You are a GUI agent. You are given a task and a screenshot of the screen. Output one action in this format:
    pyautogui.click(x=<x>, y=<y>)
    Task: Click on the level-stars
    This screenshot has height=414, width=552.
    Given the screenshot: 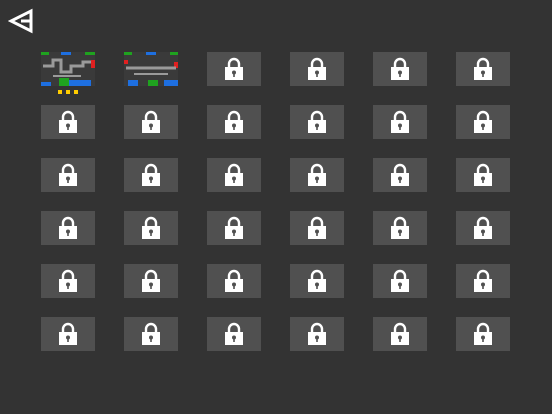 What is the action you would take?
    pyautogui.click(x=68, y=92)
    